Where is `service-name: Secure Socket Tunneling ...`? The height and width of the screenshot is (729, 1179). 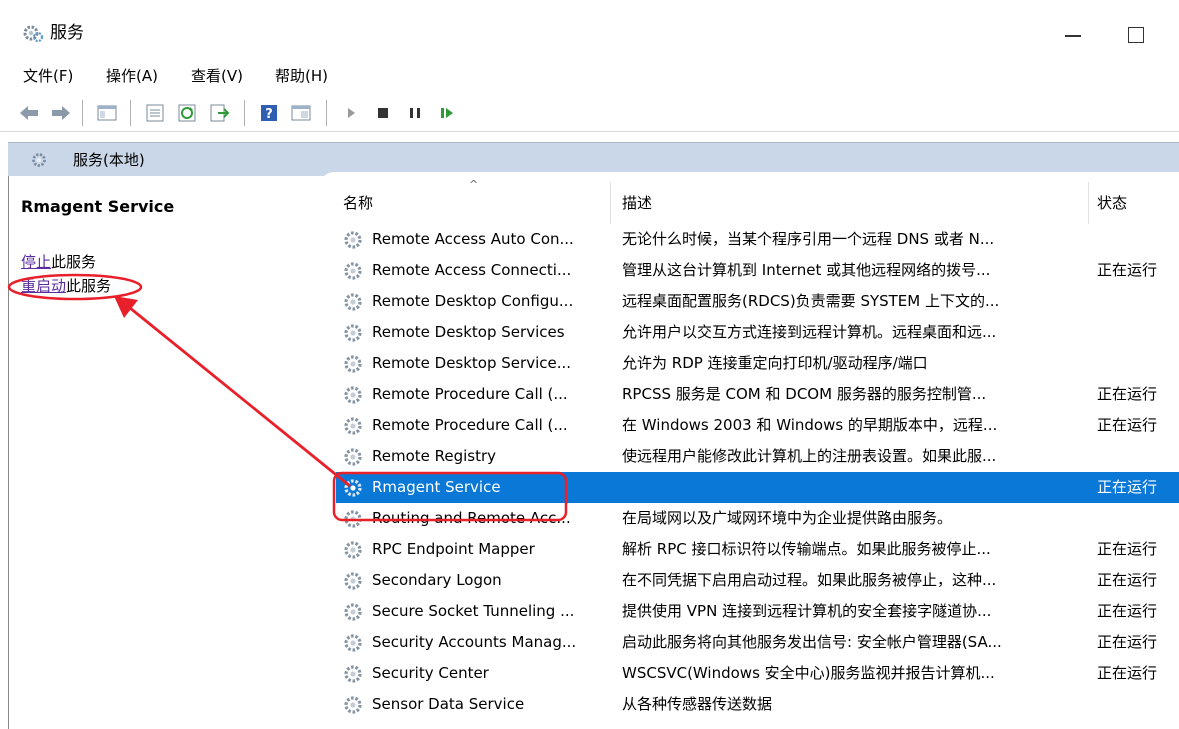 service-name: Secure Socket Tunneling ... is located at coordinates (473, 611).